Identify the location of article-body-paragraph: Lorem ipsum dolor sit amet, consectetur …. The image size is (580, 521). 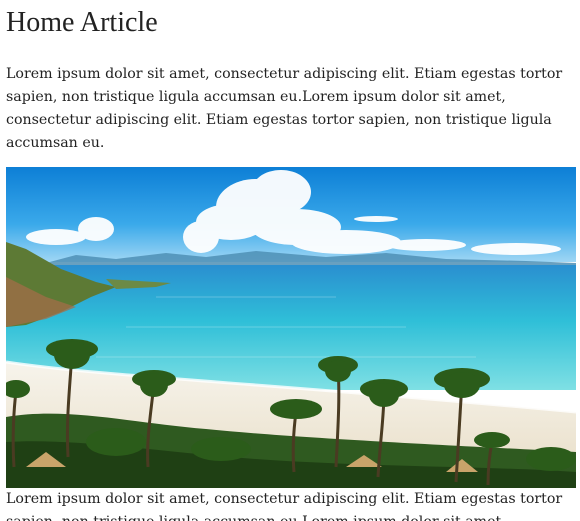
(284, 506).